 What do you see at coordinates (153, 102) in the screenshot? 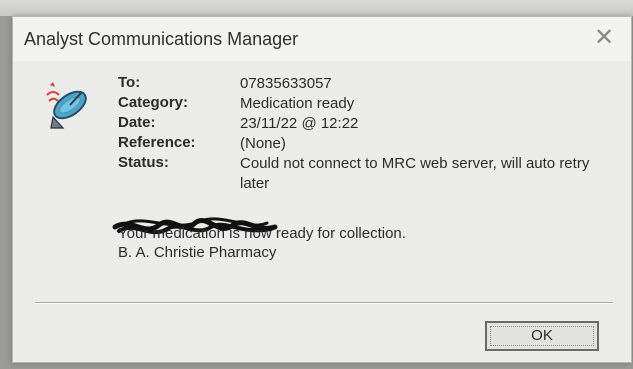
I see `category-label: Category:` at bounding box center [153, 102].